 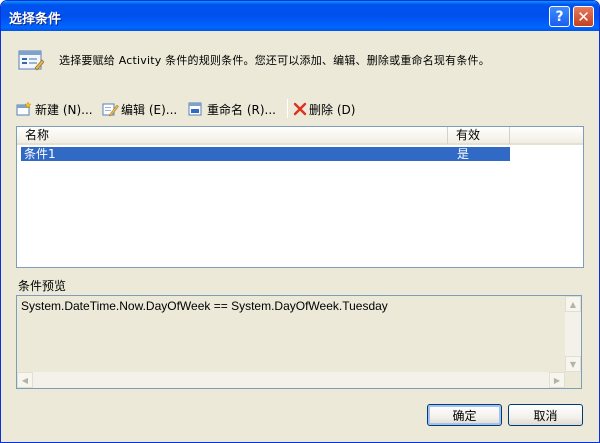 I want to click on close-icon: ✕, so click(x=583, y=16).